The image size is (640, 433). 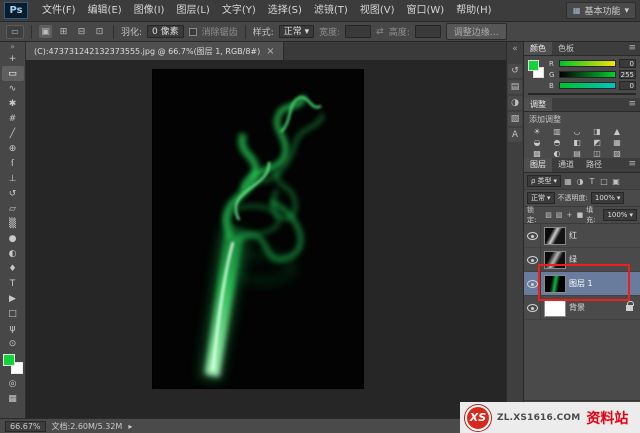 What do you see at coordinates (515, 87) in the screenshot?
I see `properties-panel-icon: ▤` at bounding box center [515, 87].